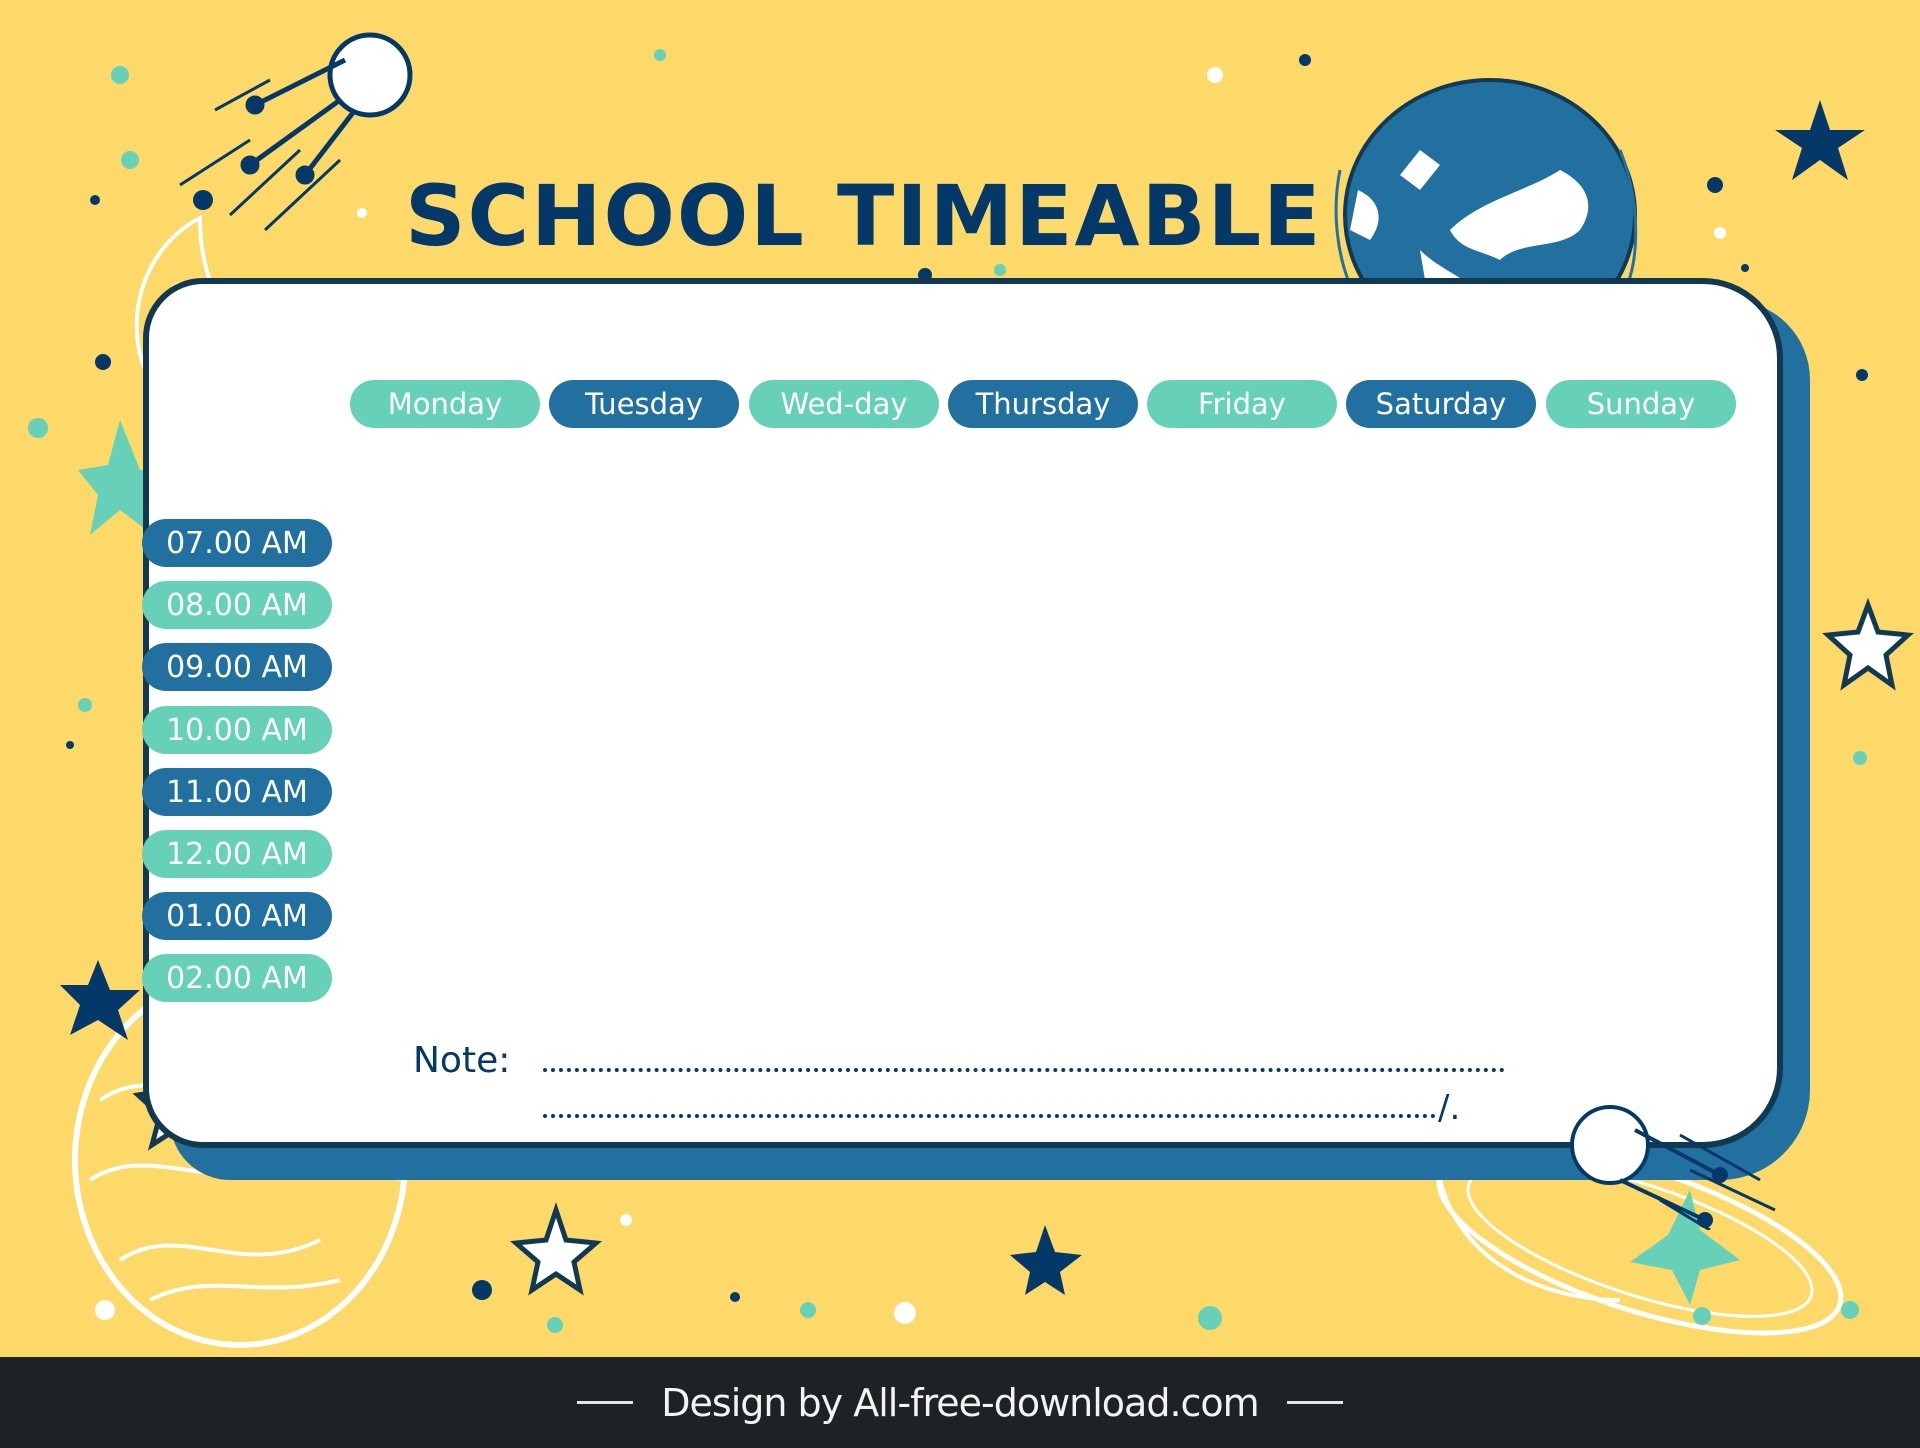 The width and height of the screenshot is (1920, 1448). I want to click on footer-credit: Design by All-free-download.com, so click(960, 1402).